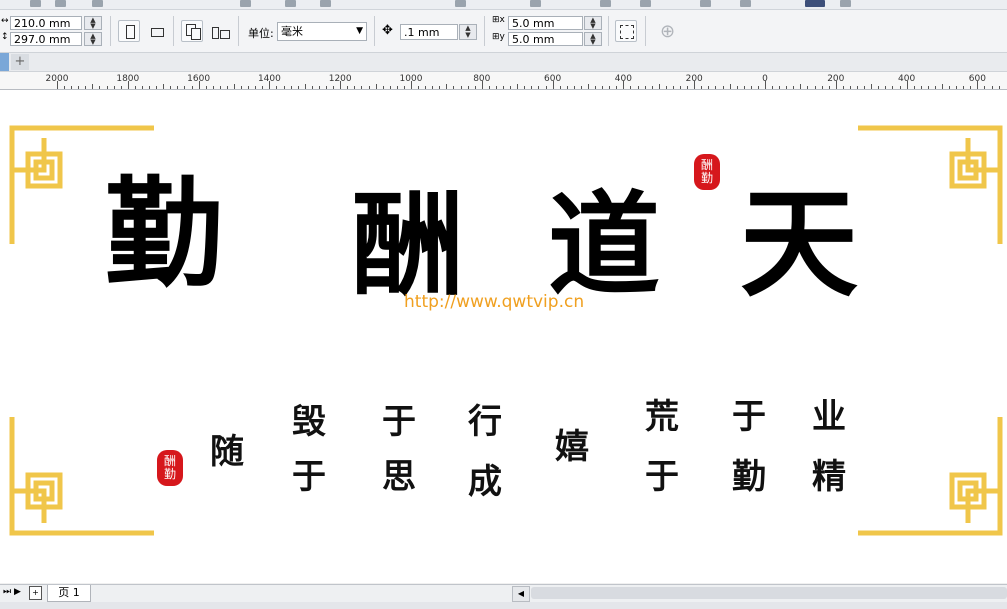 This screenshot has width=1007, height=609. Describe the element at coordinates (572, 447) in the screenshot. I see `verse-char: 嬉` at that location.